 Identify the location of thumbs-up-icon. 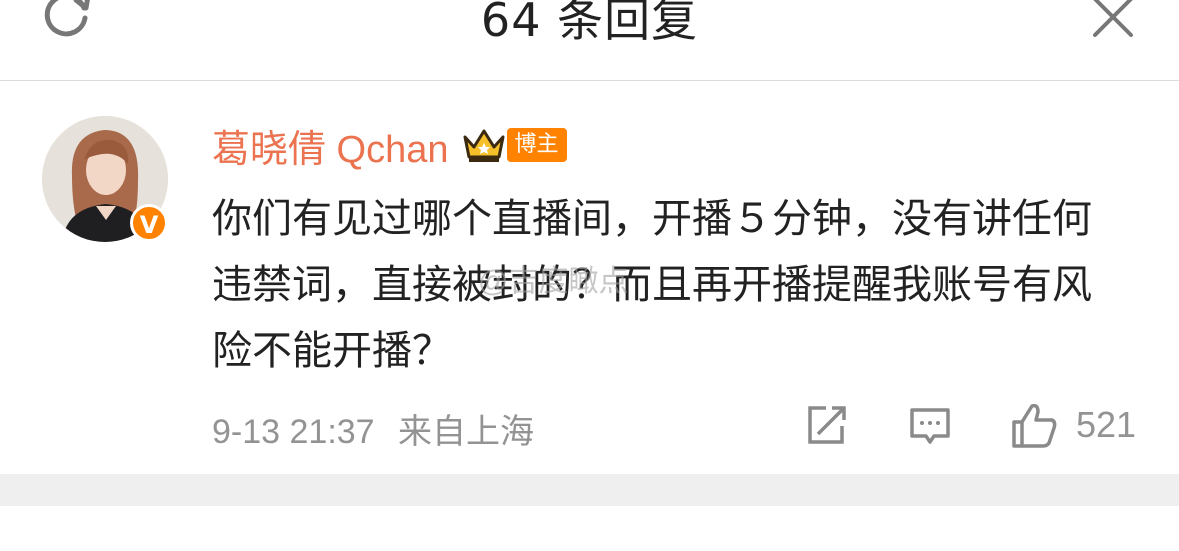
(1035, 425).